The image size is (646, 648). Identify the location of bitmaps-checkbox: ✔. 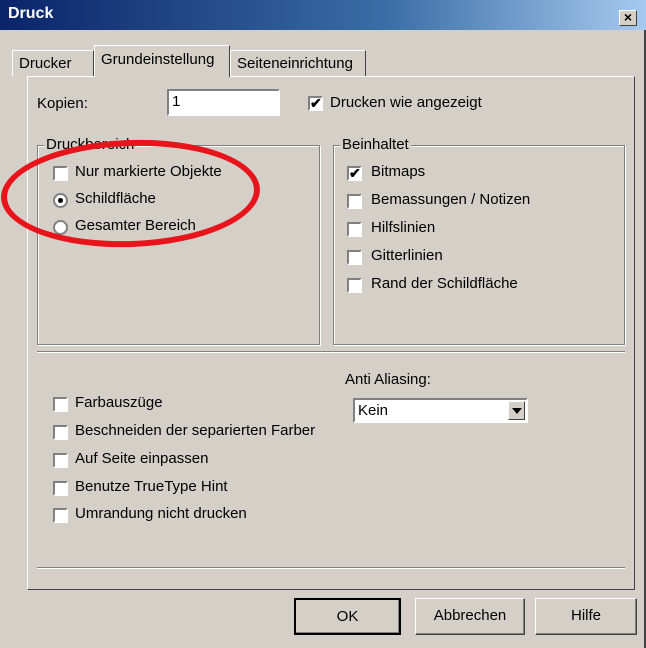
(354, 173).